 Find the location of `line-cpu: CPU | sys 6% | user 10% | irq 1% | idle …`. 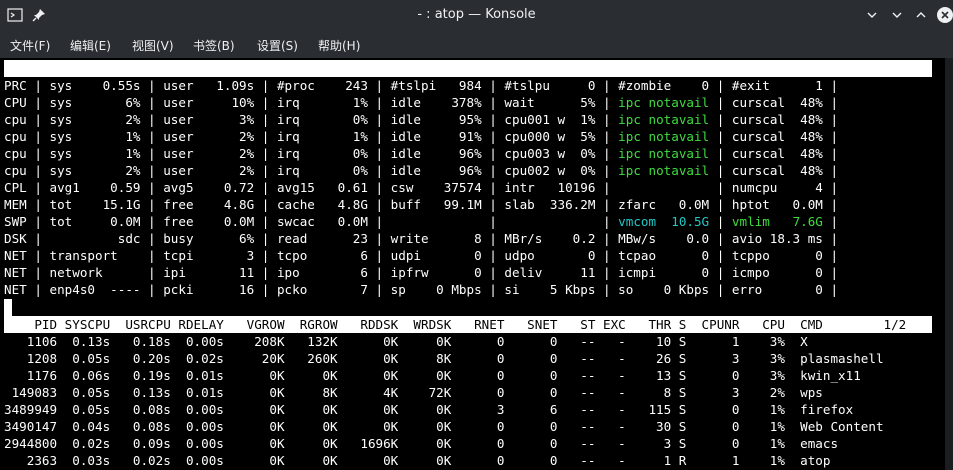

line-cpu: CPU | sys 6% | user 10% | irq 1% | idle … is located at coordinates (421, 102).